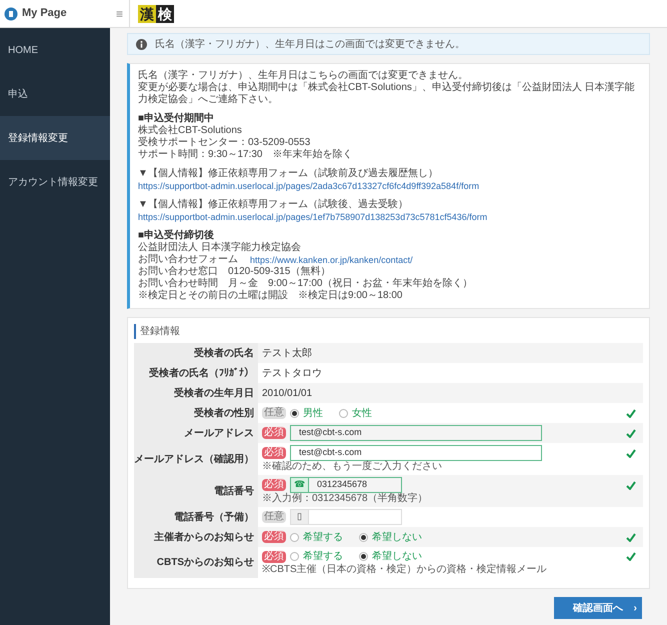  What do you see at coordinates (196, 562) in the screenshot?
I see `field-label: CBTSからのお知らせ` at bounding box center [196, 562].